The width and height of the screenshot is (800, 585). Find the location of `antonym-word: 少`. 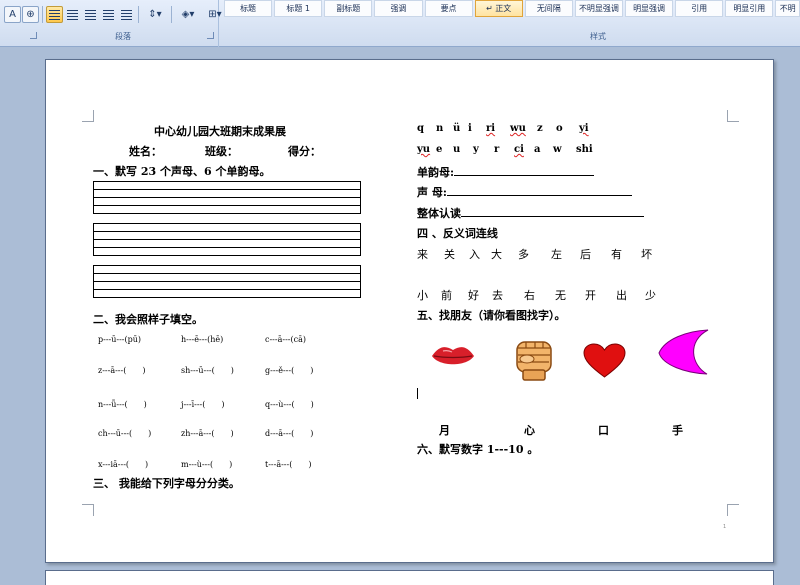

antonym-word: 少 is located at coordinates (650, 295).